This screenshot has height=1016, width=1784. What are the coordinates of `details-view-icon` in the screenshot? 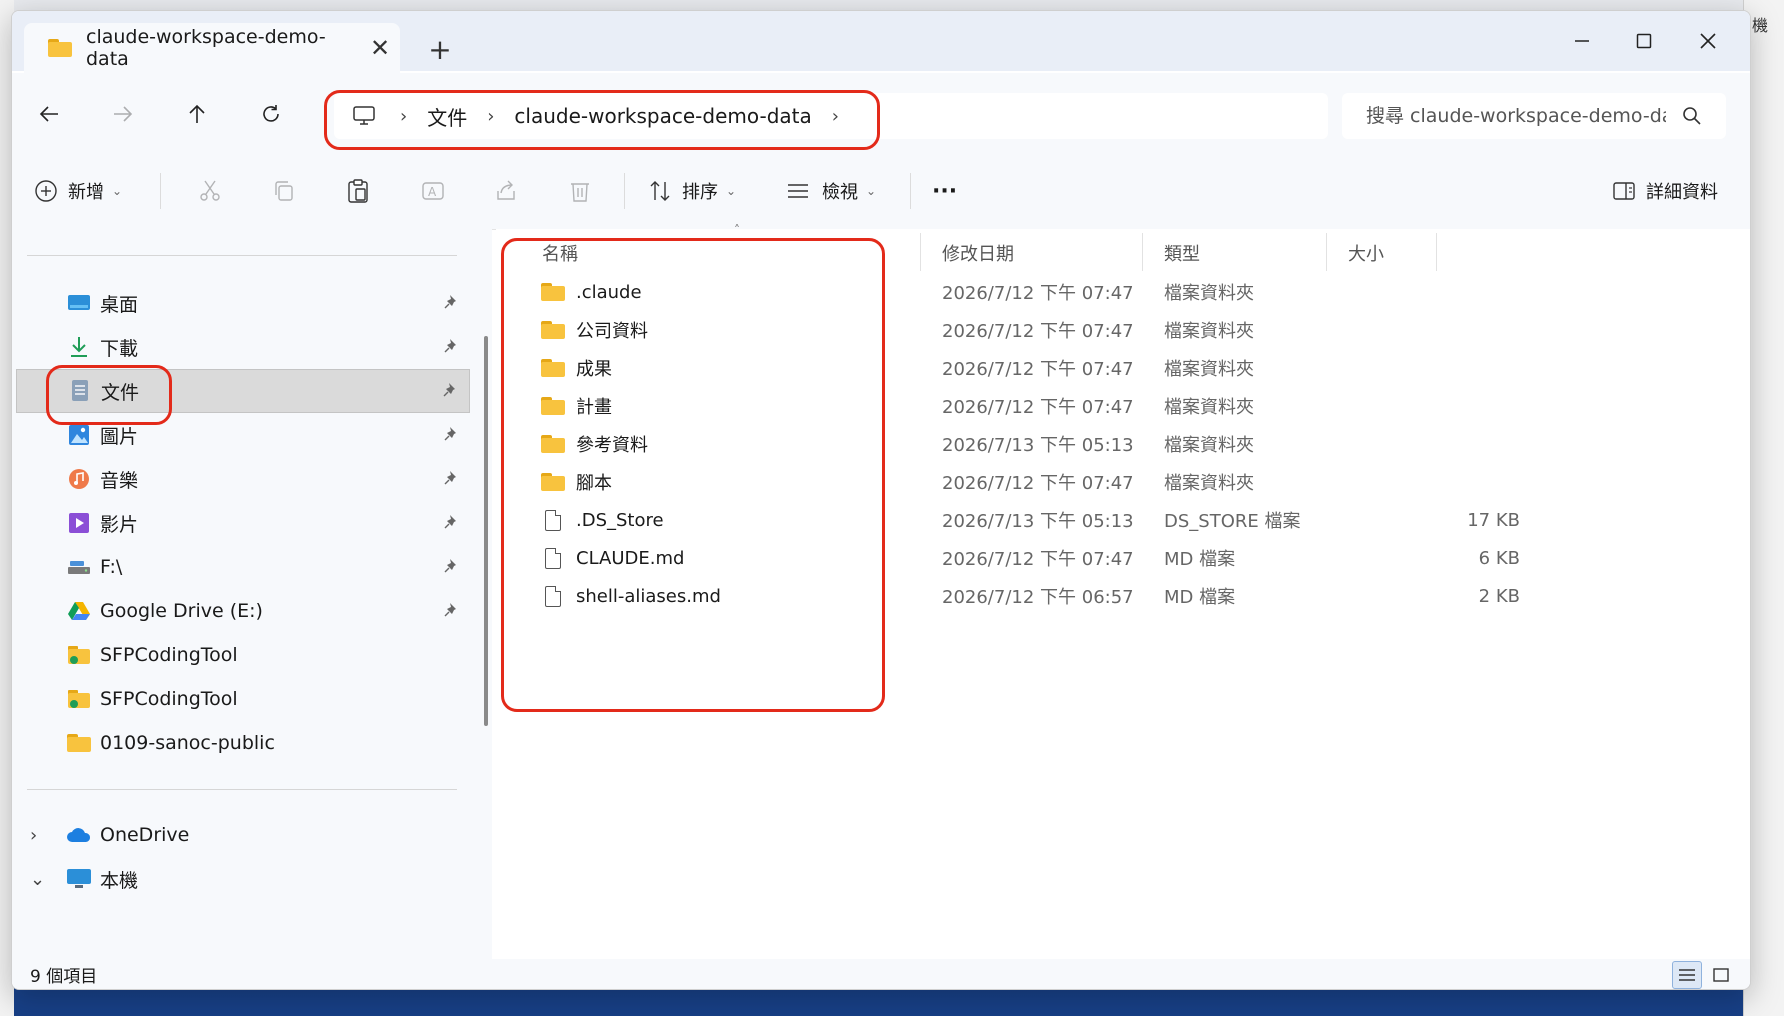 It's located at (1687, 975).